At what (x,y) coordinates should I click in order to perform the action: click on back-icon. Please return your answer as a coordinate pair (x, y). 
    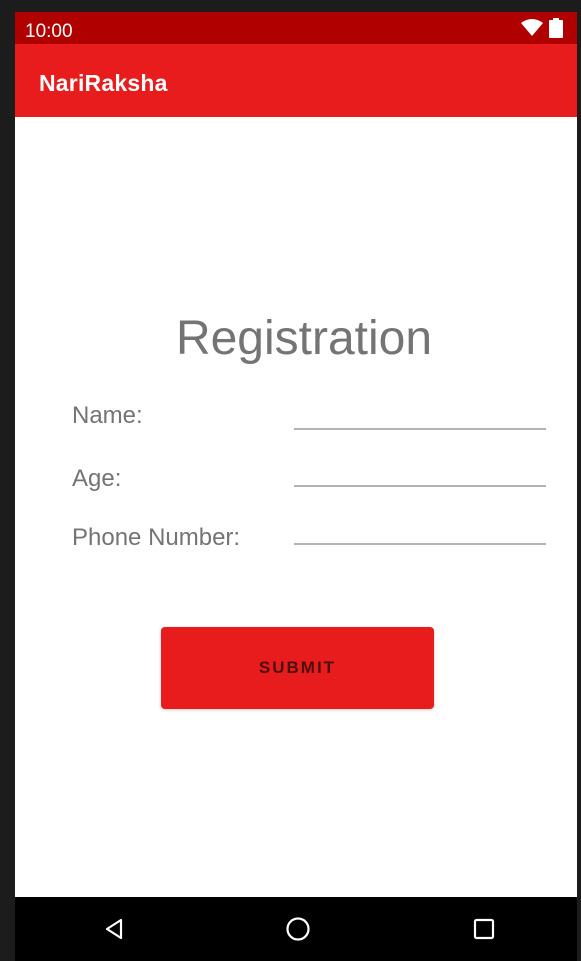
    Looking at the image, I should click on (114, 929).